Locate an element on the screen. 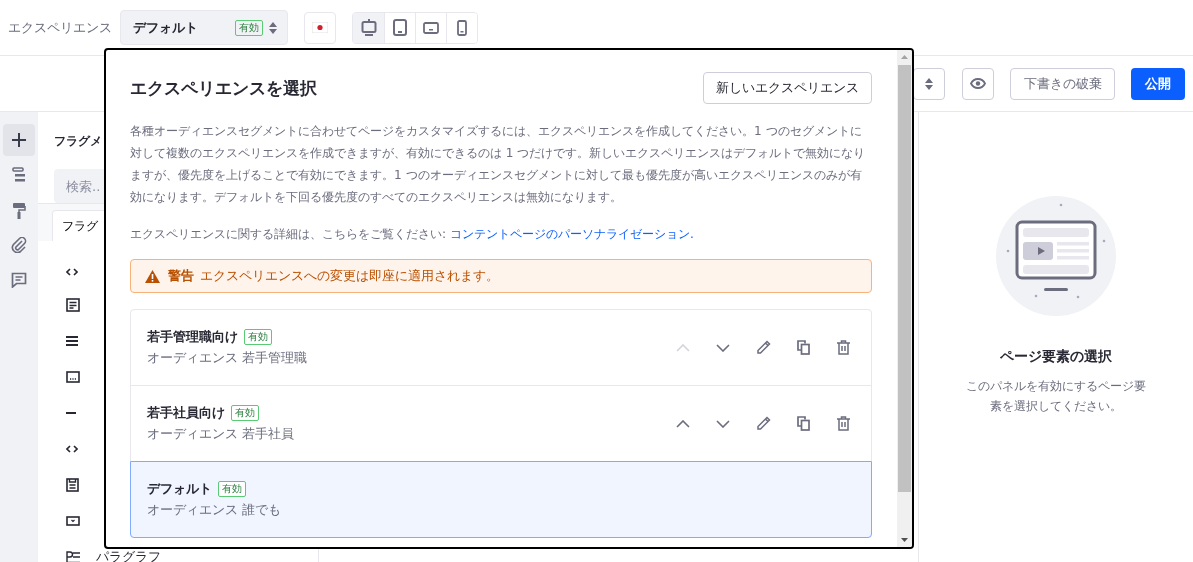 The image size is (1193, 562). tablet-landscape-icon is located at coordinates (431, 27).